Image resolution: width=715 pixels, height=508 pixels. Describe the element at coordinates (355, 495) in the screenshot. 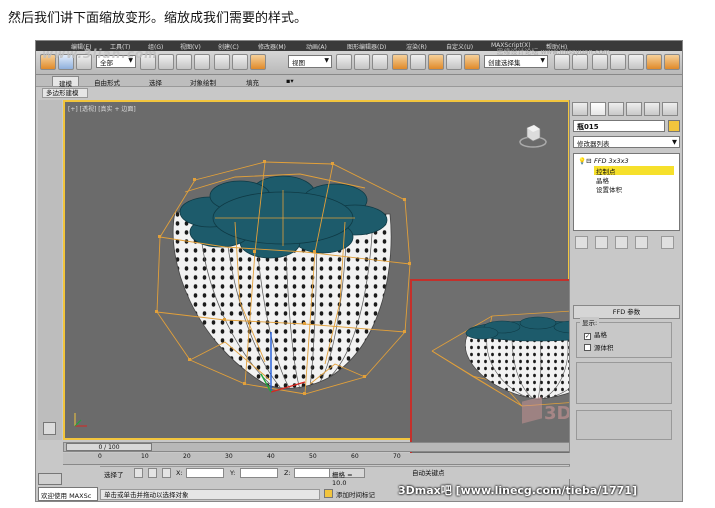

I see `add-time-tag-label: 添加时间标记` at that location.